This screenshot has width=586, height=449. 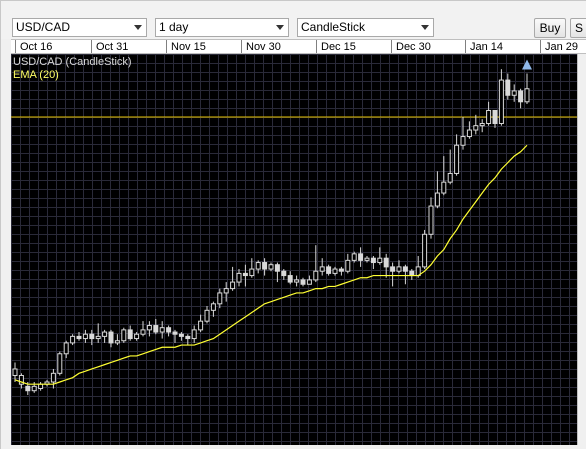 I want to click on interval-select: 1 day, so click(x=222, y=27).